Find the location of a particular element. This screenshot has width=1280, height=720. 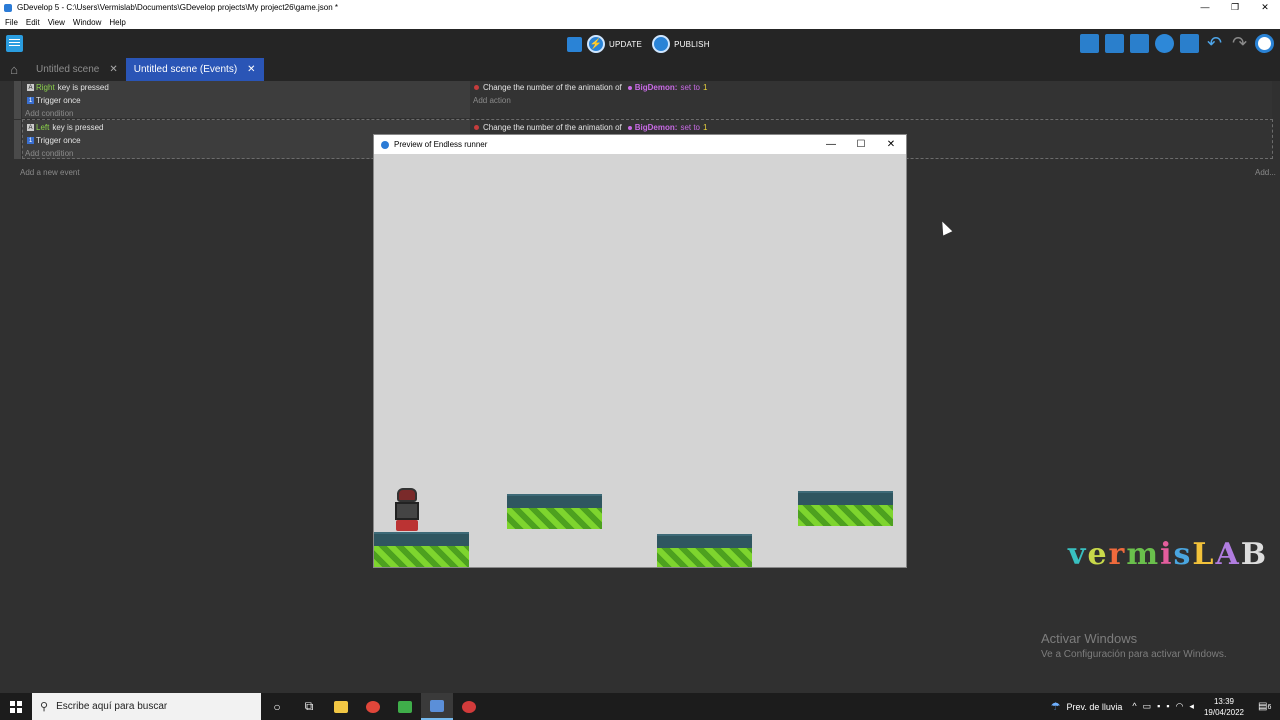

object-icon is located at coordinates (629, 87).